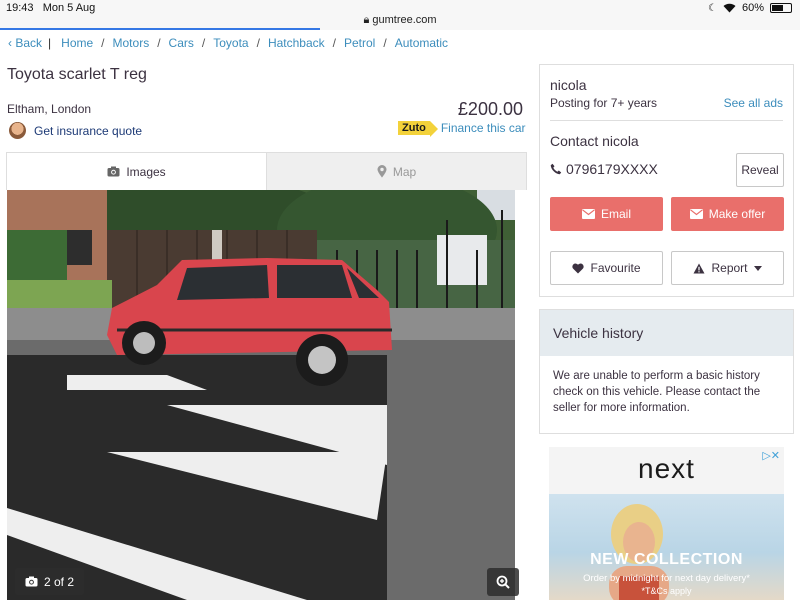  Describe the element at coordinates (418, 129) in the screenshot. I see `zuto-logo: Zuto` at that location.